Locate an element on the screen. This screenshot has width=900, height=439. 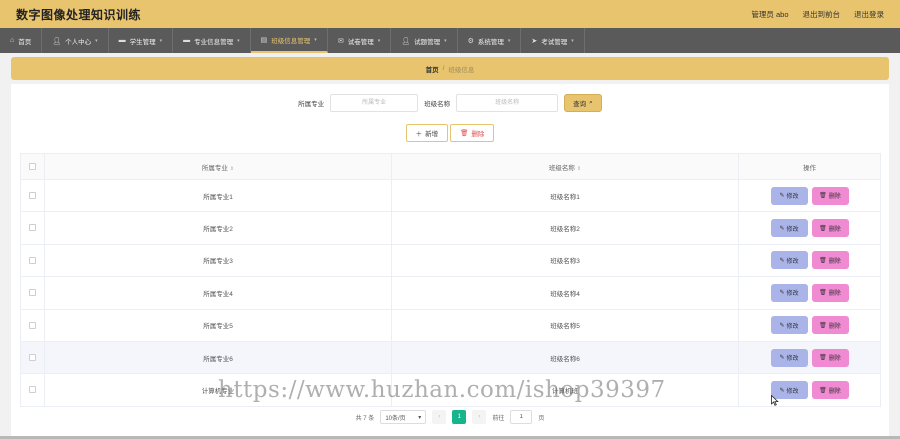
admin-label: 管理员 abo is located at coordinates (770, 14).